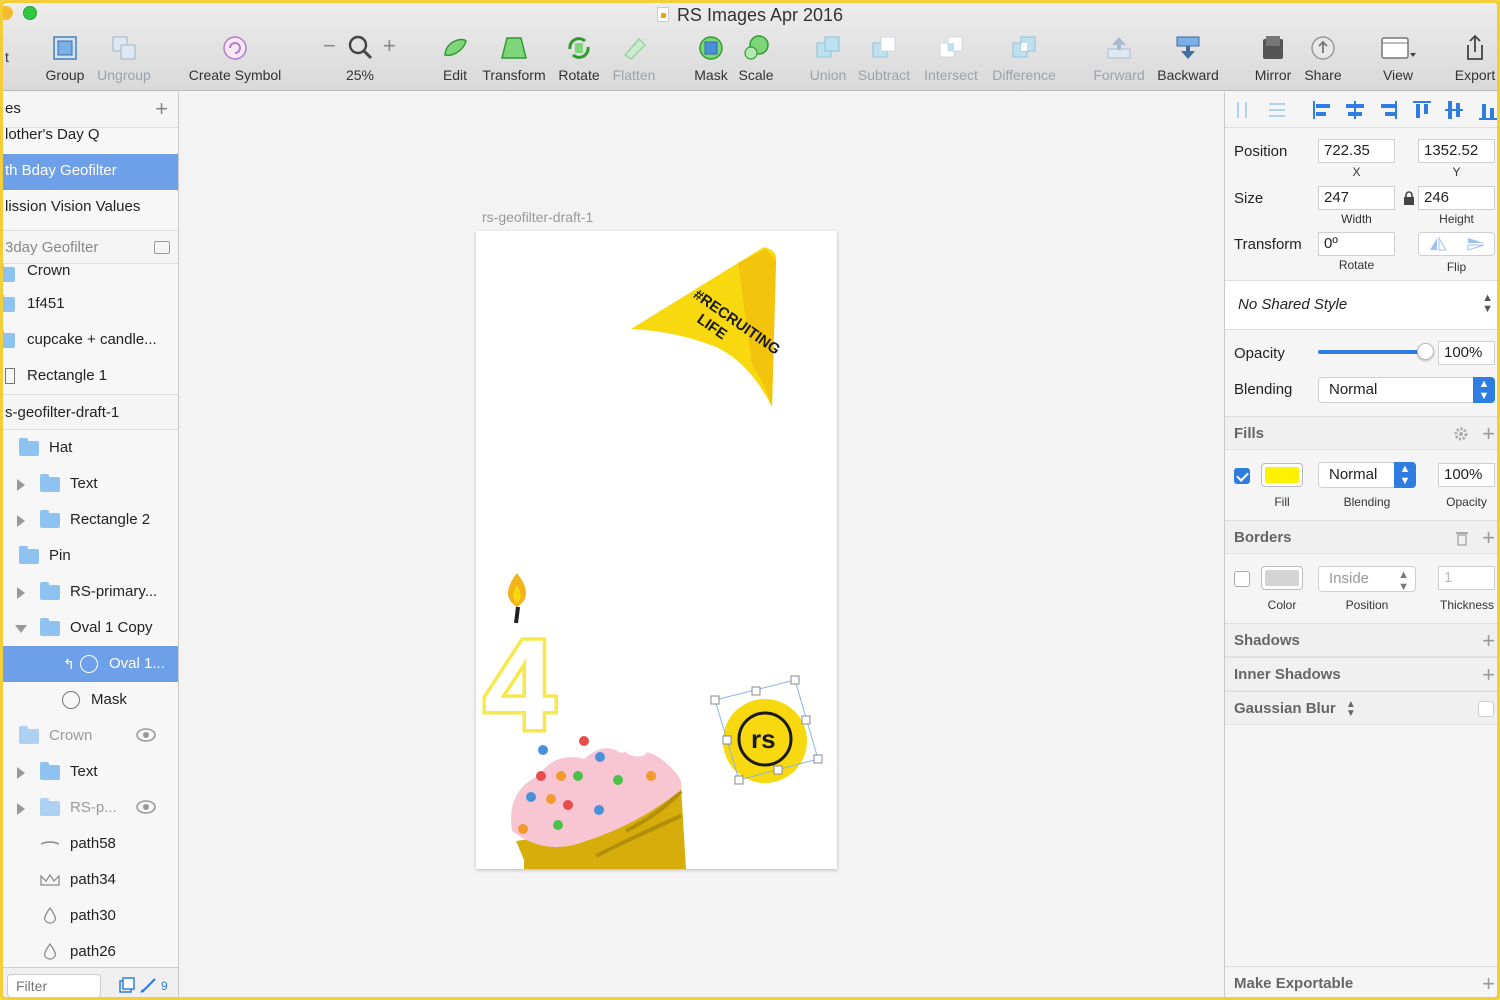 The height and width of the screenshot is (1000, 1500). What do you see at coordinates (1282, 475) in the screenshot?
I see `fill-color-swatch` at bounding box center [1282, 475].